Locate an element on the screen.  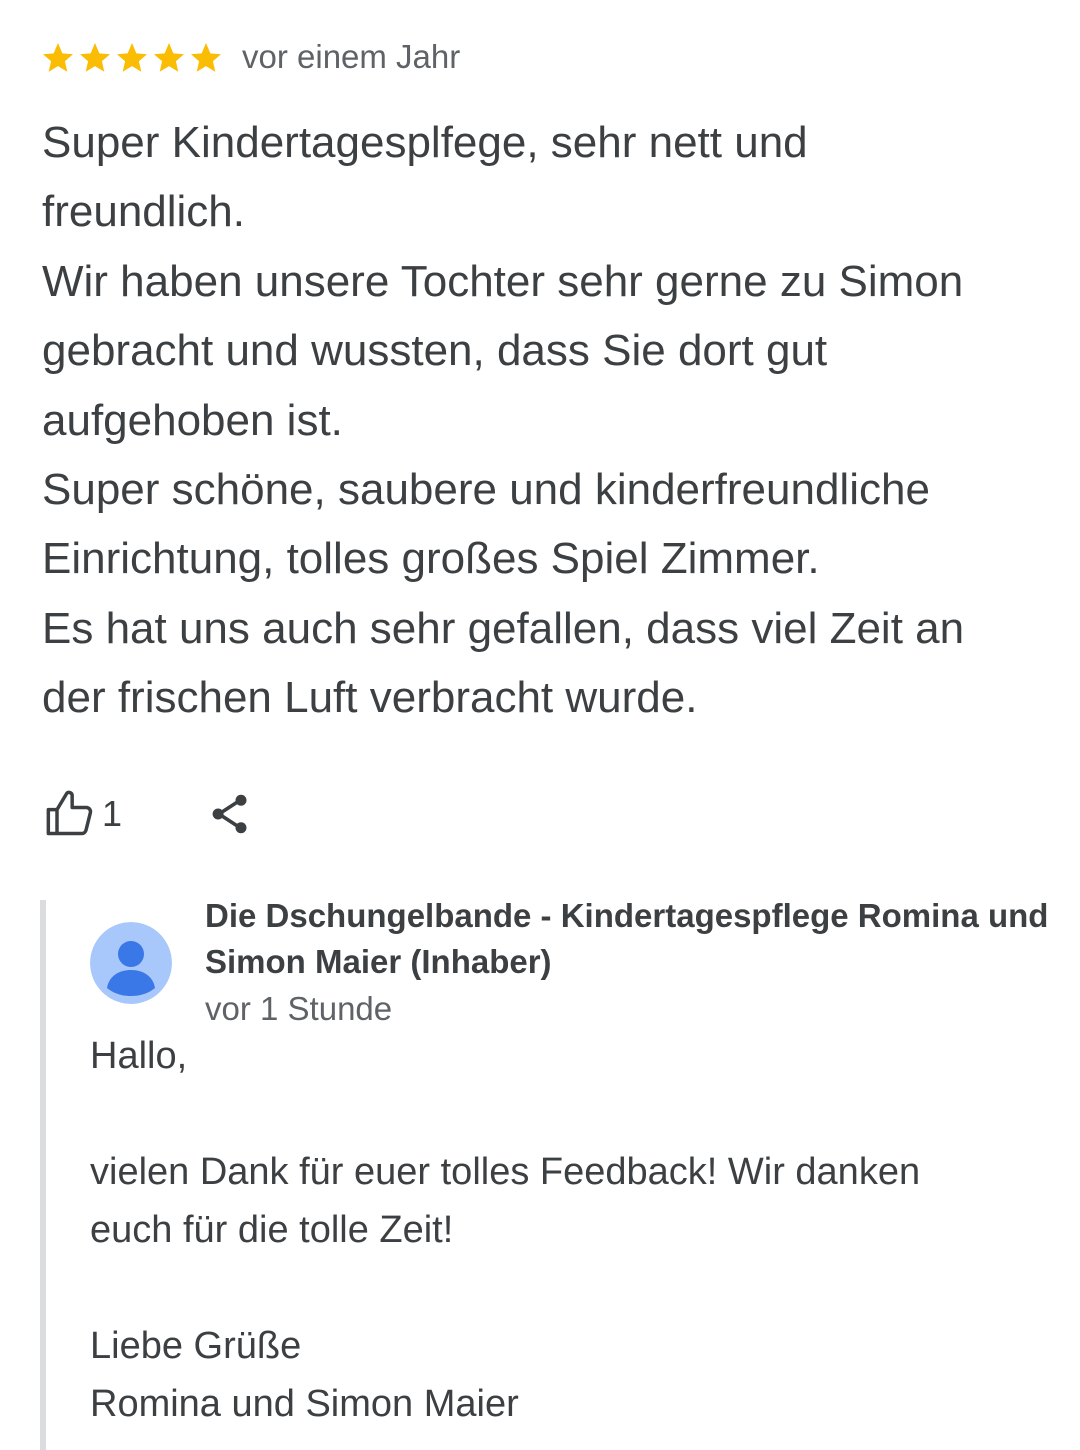
reply-line: Hallo, is located at coordinates (139, 1056).